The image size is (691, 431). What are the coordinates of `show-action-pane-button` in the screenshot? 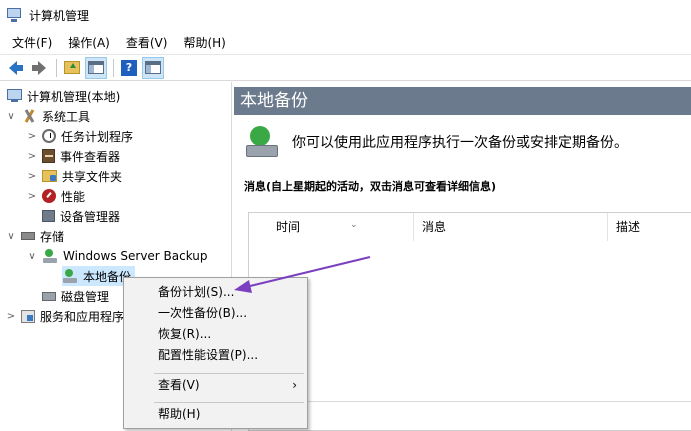 It's located at (153, 67).